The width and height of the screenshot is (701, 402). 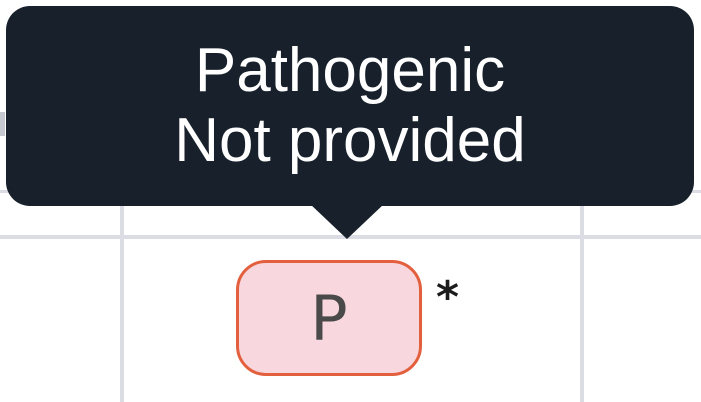 I want to click on tooltip-classification-text: Pathogenic, so click(x=350, y=70).